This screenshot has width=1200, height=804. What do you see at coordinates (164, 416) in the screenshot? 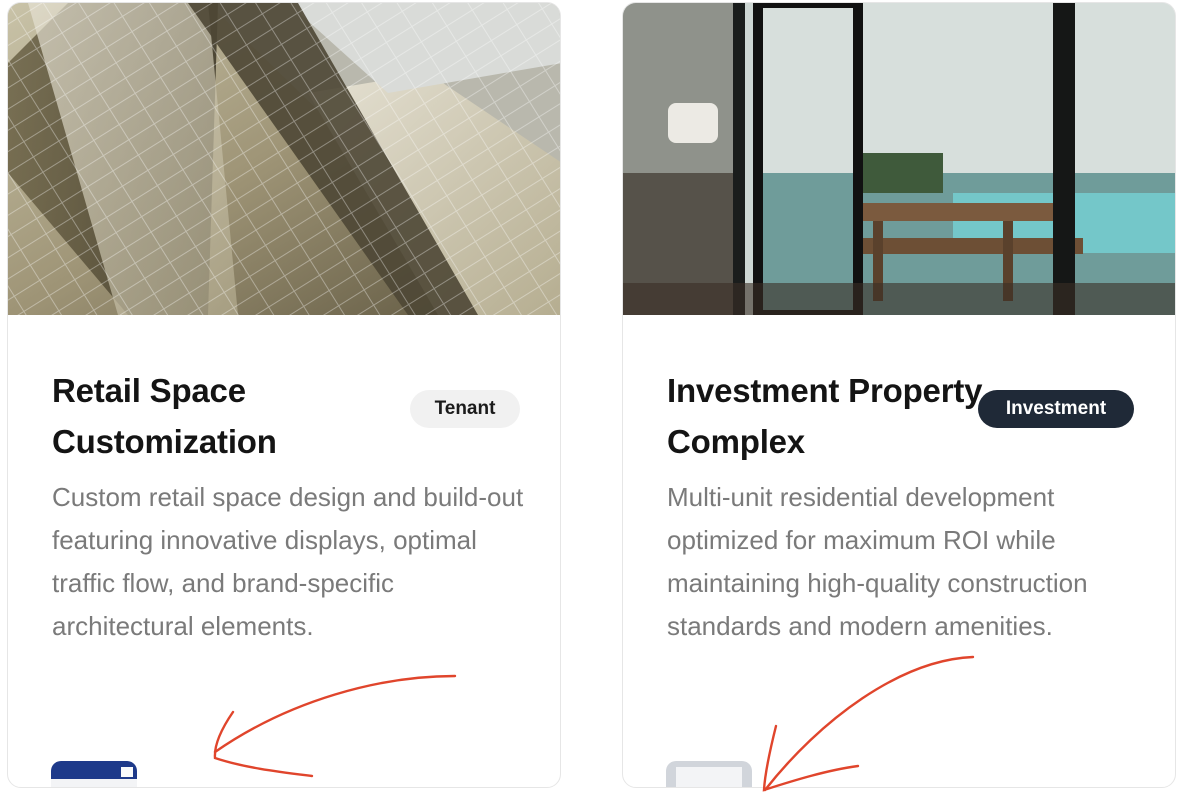
I see `card-title: Retail Space Customization` at bounding box center [164, 416].